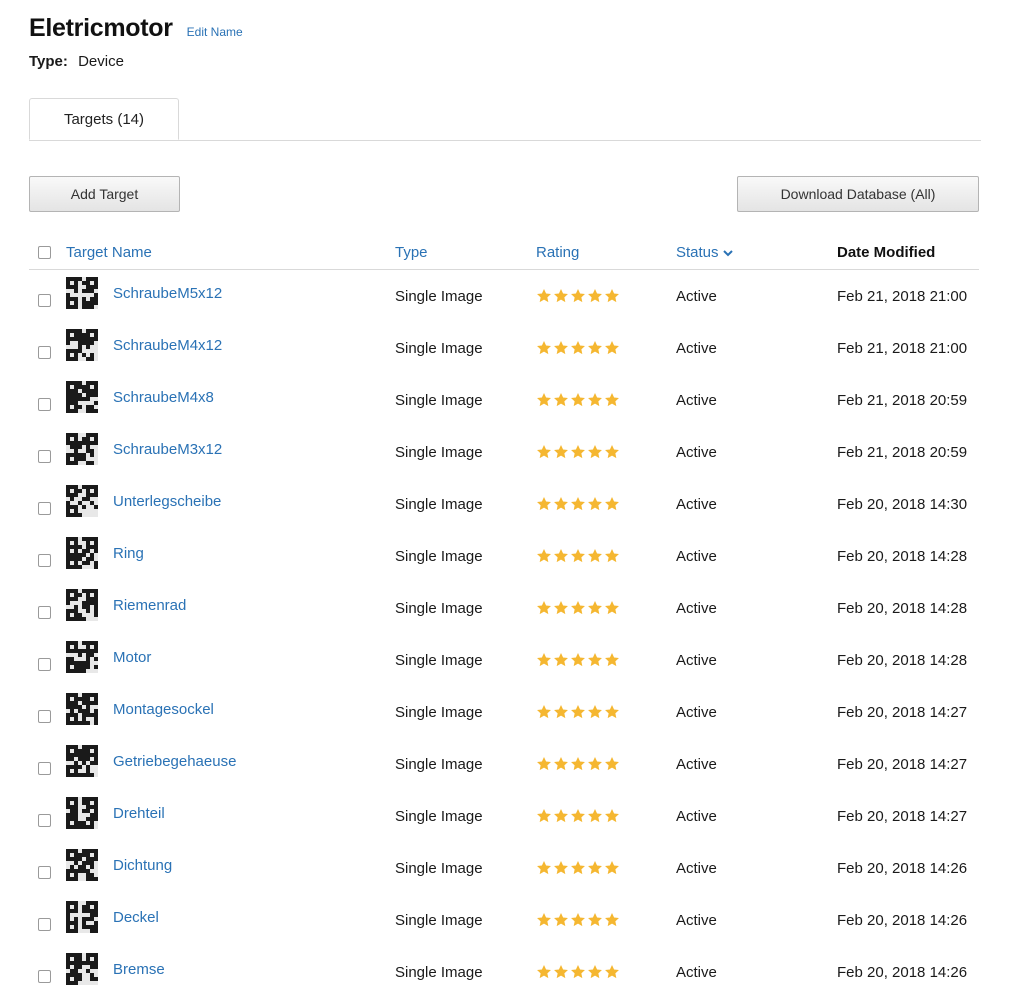 The image size is (1019, 1002). I want to click on edit-name-link: Edit Name, so click(215, 32).